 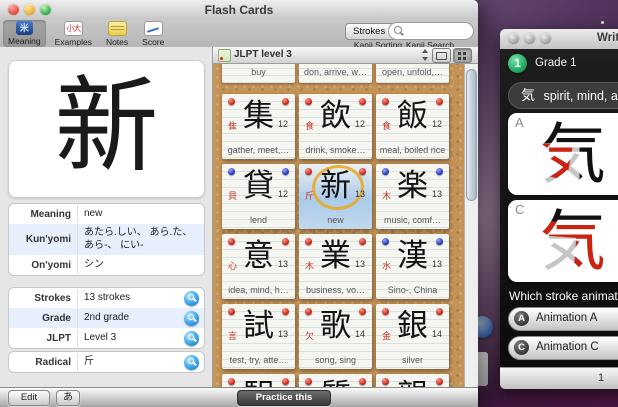 I want to click on deck-icon, so click(x=224, y=55).